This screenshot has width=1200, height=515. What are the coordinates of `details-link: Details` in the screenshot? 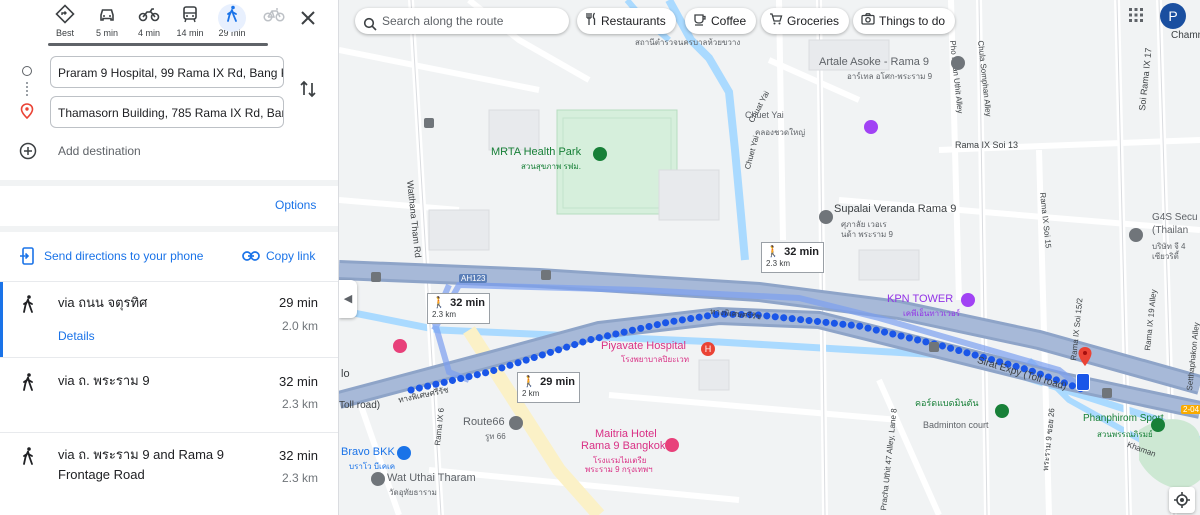 It's located at (76, 336).